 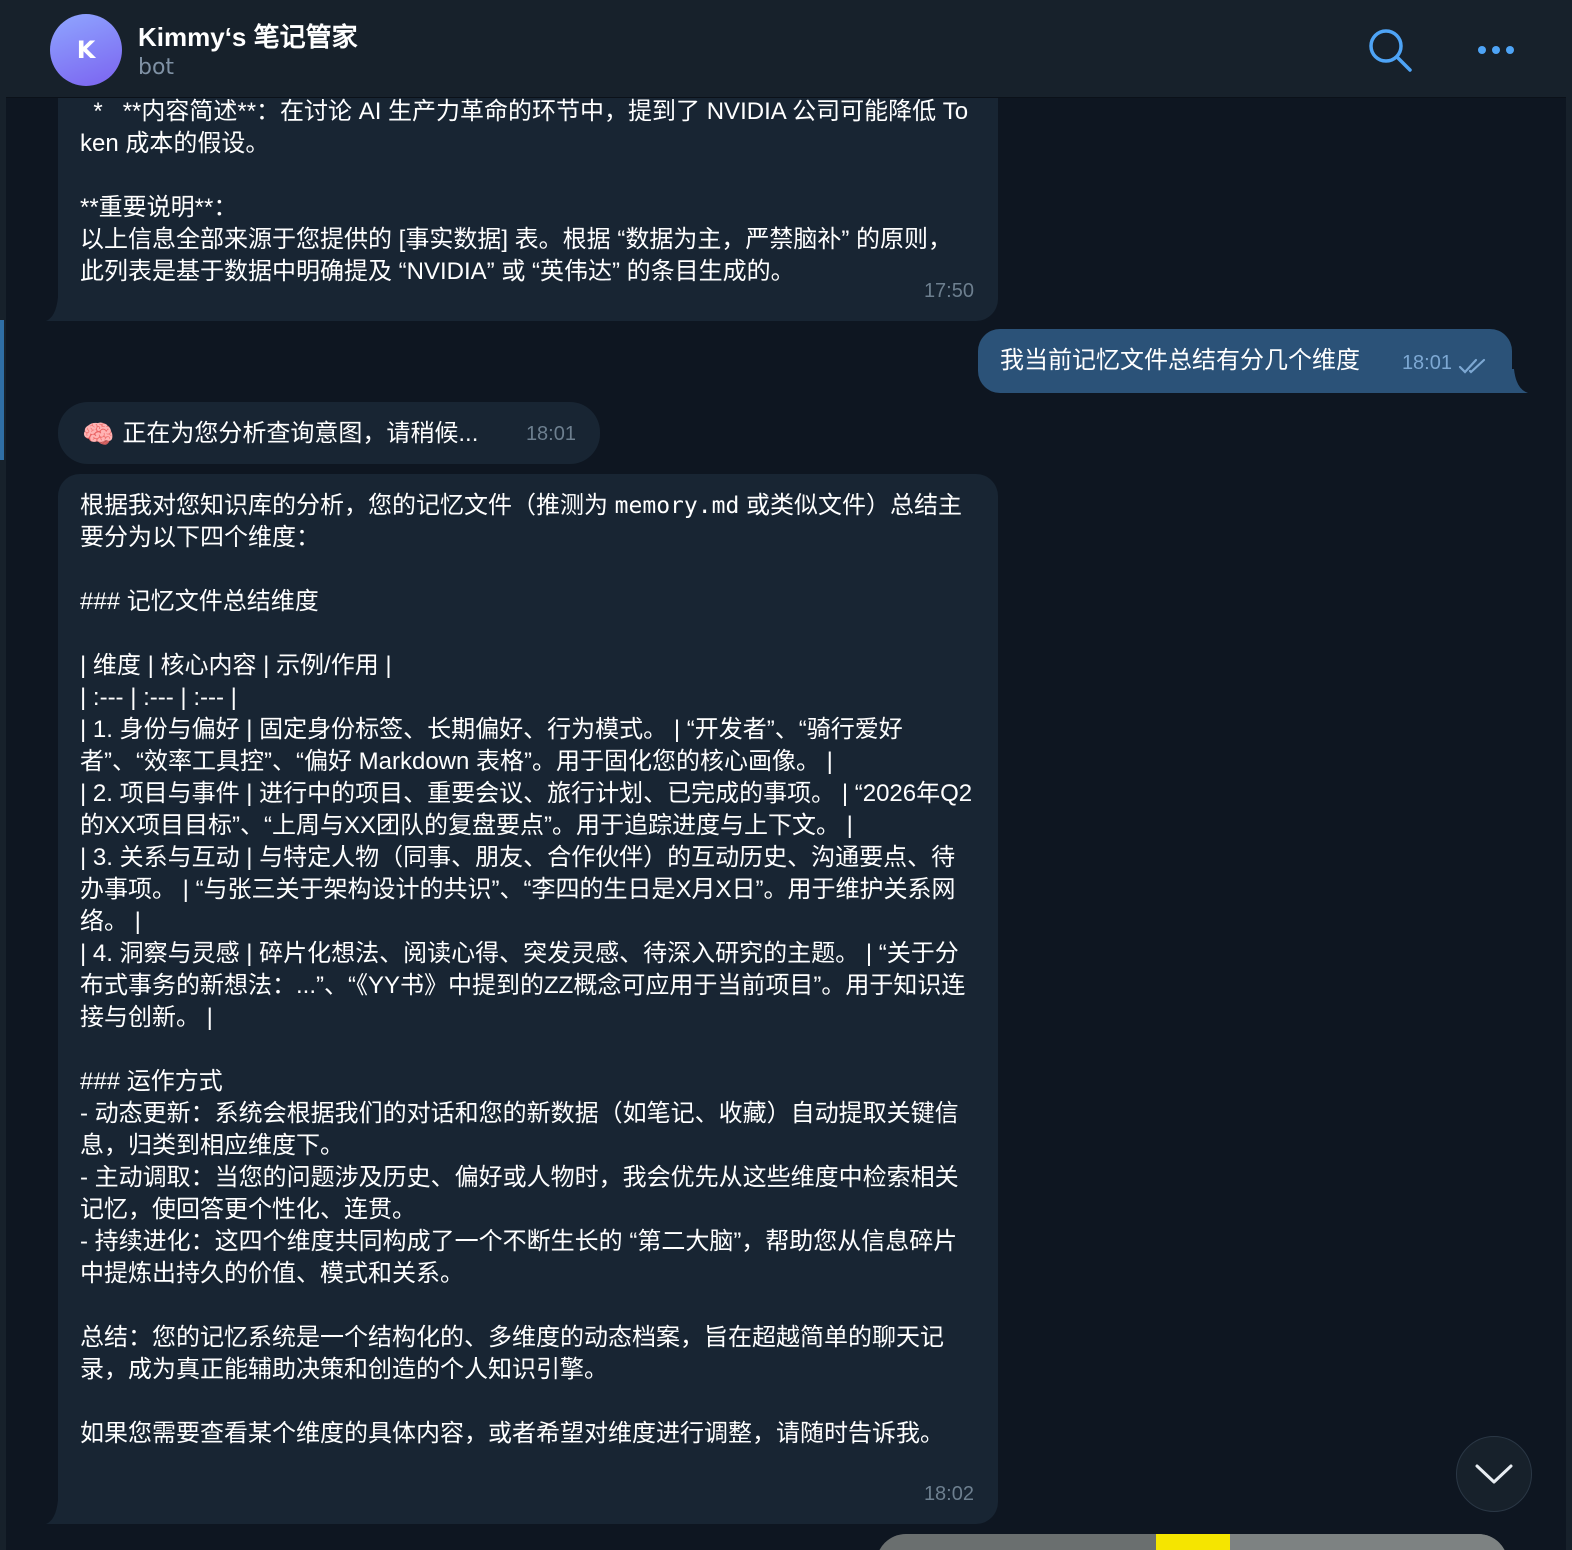 I want to click on more-dots-icon, so click(x=1496, y=50).